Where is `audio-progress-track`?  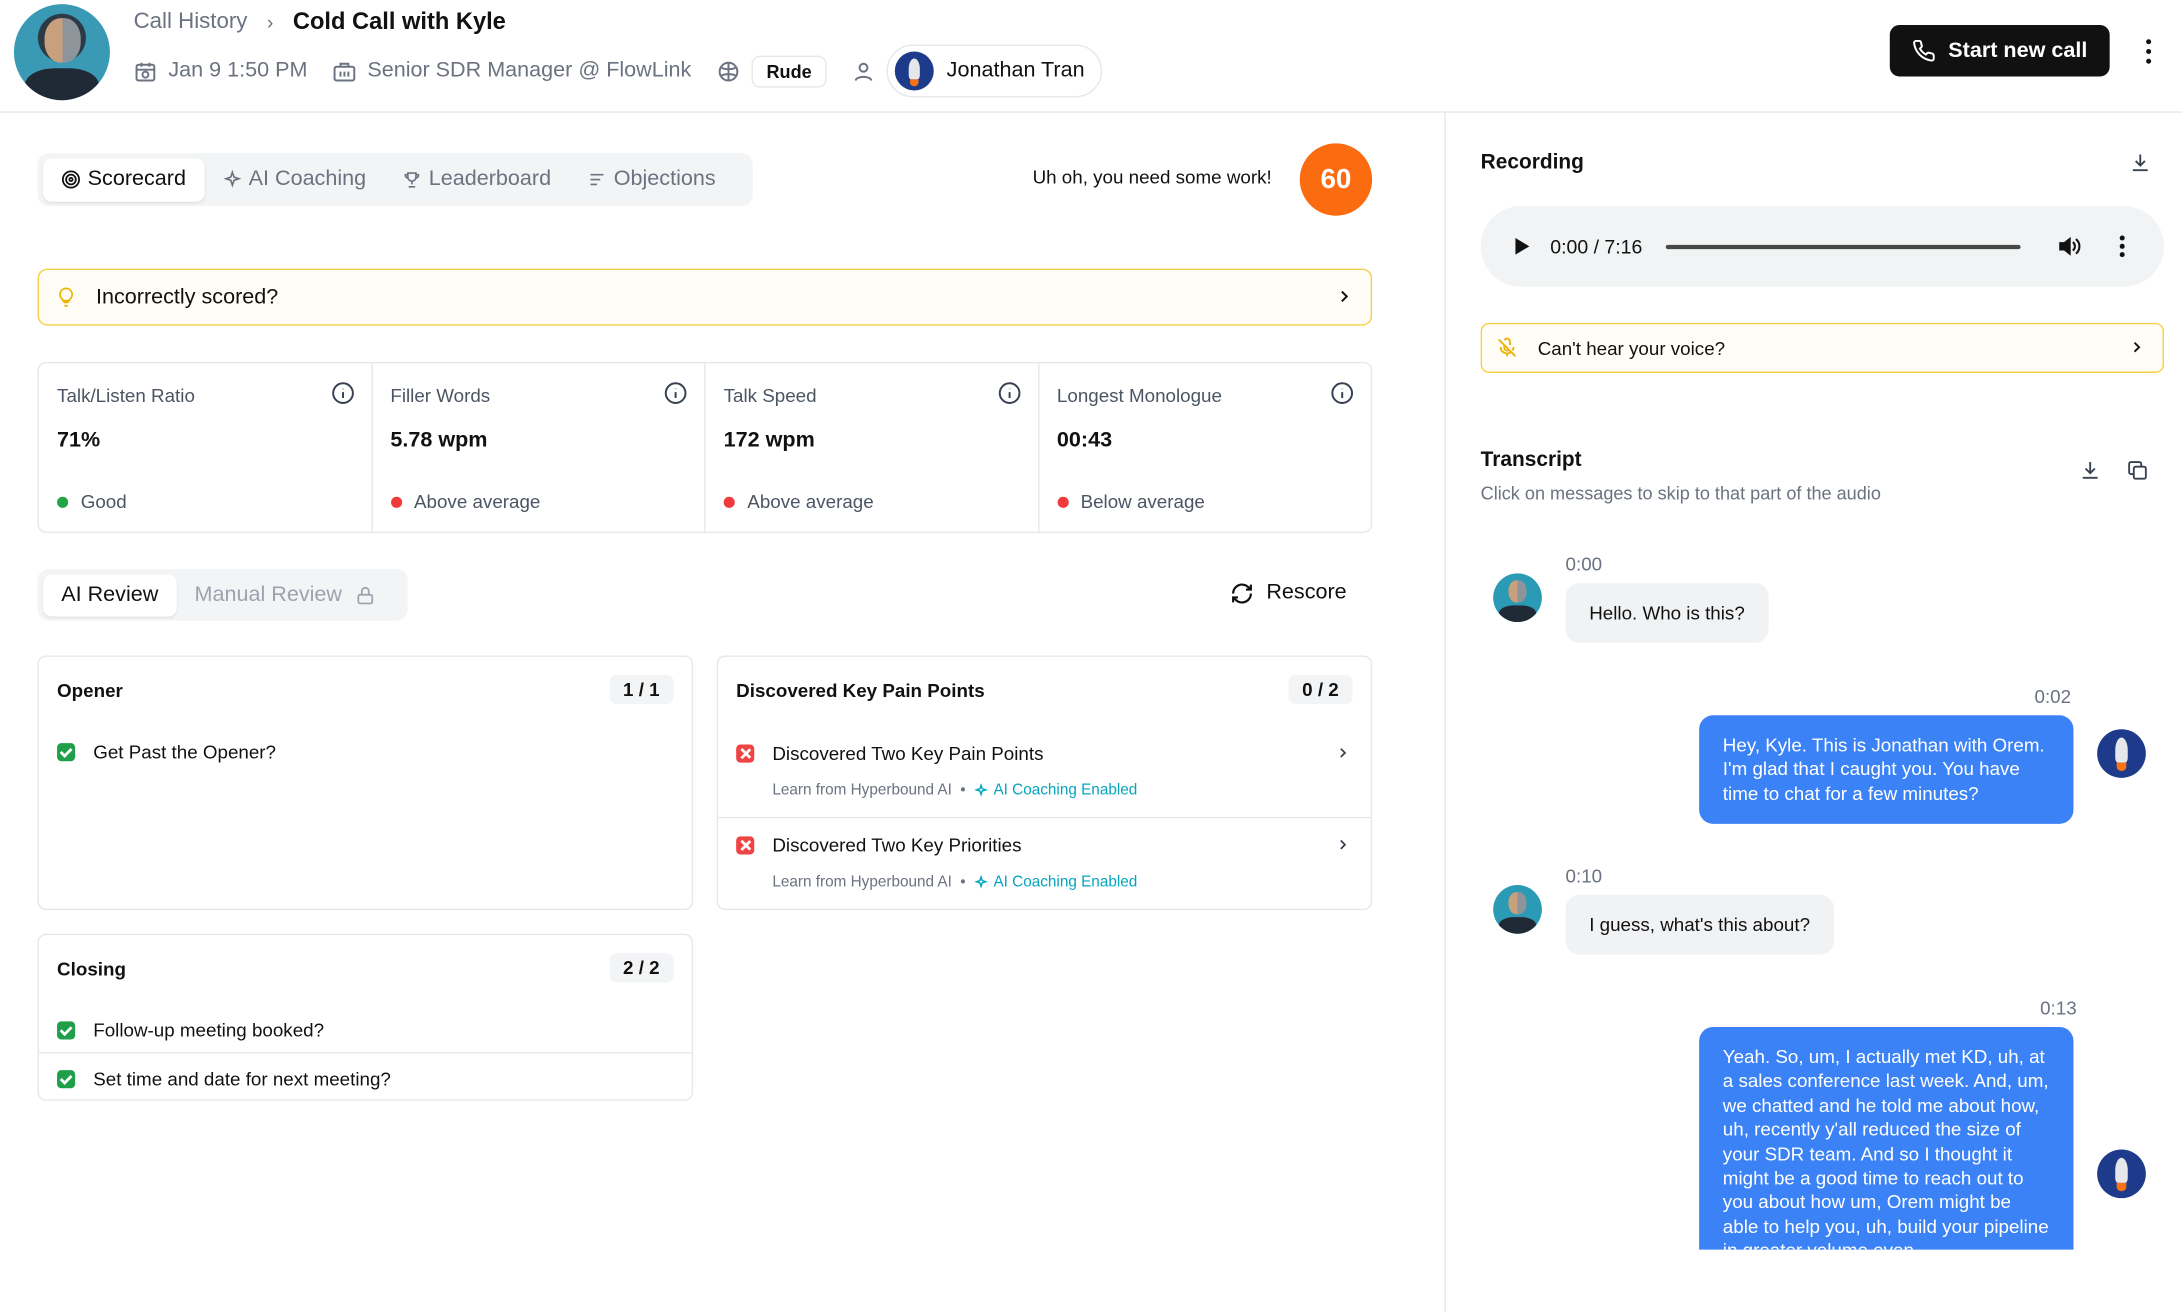 audio-progress-track is located at coordinates (1843, 246).